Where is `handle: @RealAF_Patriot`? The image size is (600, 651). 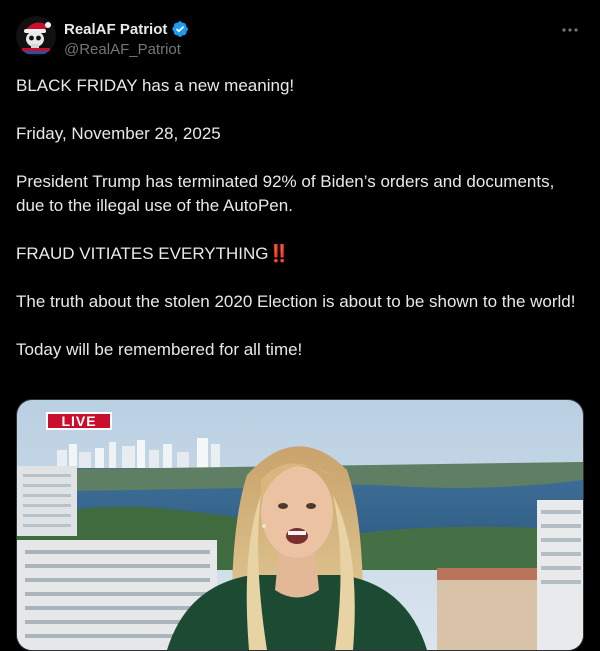
handle: @RealAF_Patriot is located at coordinates (122, 49).